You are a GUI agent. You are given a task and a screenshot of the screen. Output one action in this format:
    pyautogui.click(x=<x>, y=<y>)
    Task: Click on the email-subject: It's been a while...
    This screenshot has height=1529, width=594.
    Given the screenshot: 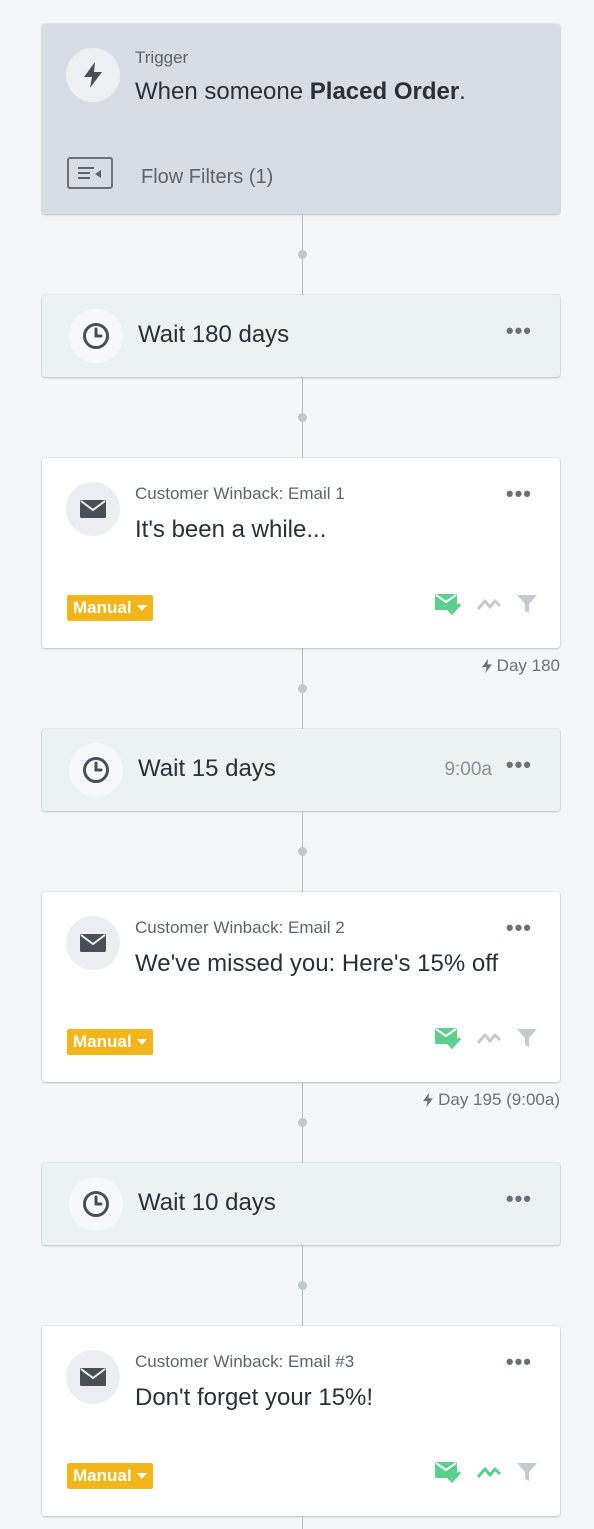 What is the action you would take?
    pyautogui.click(x=231, y=529)
    